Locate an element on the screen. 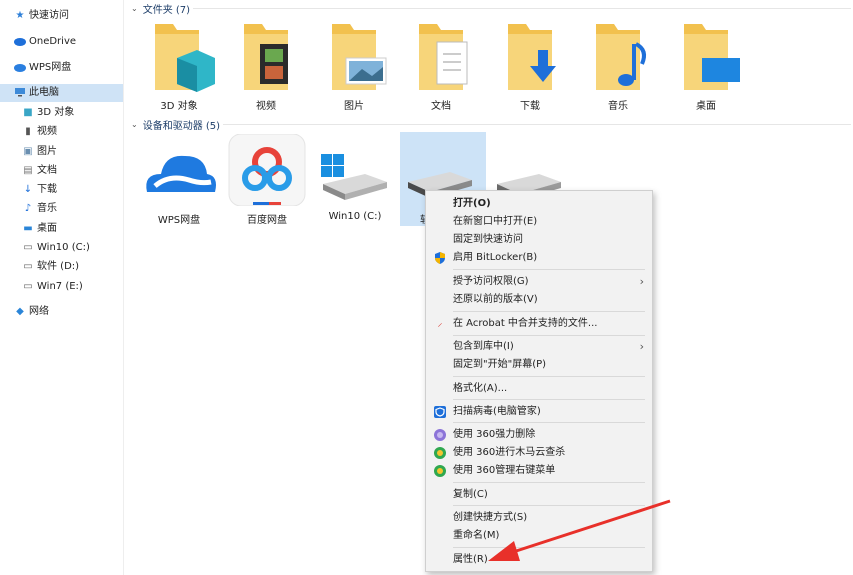 Image resolution: width=853 pixels, height=575 pixels. menu-item-360-manage-menu: 使用 360管理右键菜单 is located at coordinates (539, 471).